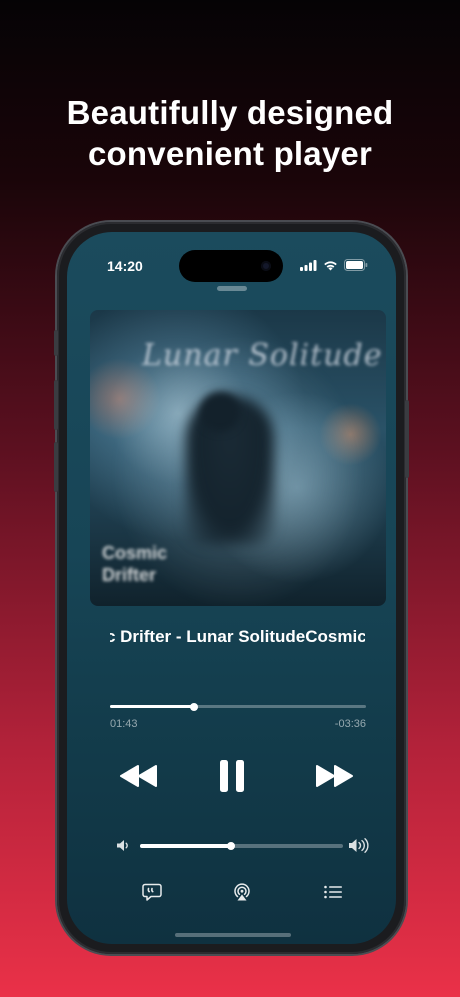 The height and width of the screenshot is (997, 460). I want to click on rewind-icon, so click(138, 776).